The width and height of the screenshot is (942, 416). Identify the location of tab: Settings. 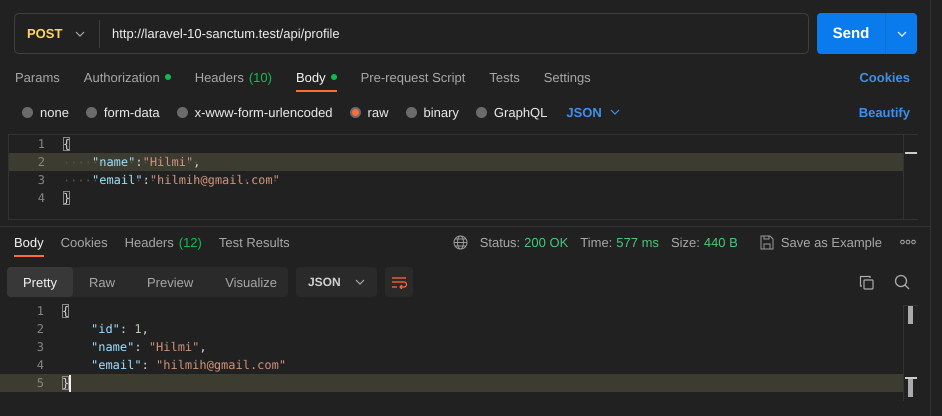
(567, 77).